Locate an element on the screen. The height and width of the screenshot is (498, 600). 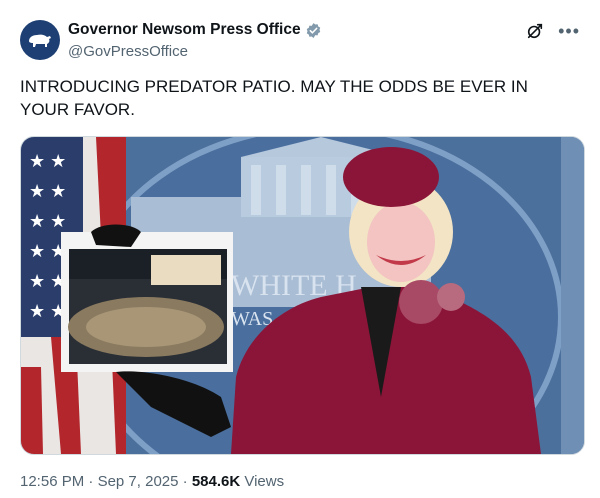
grok-icon is located at coordinates (535, 31).